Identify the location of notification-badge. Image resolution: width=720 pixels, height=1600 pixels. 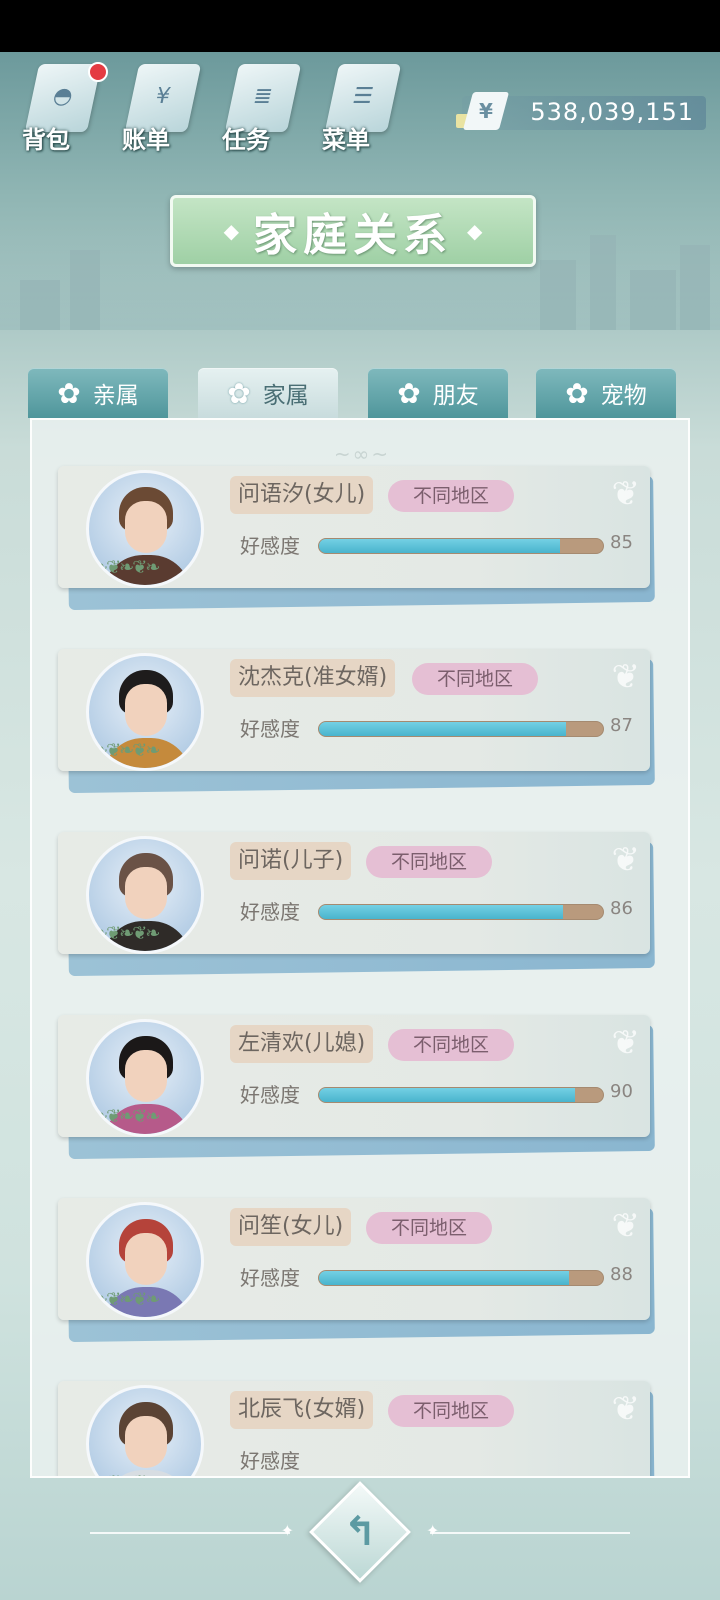
(98, 72).